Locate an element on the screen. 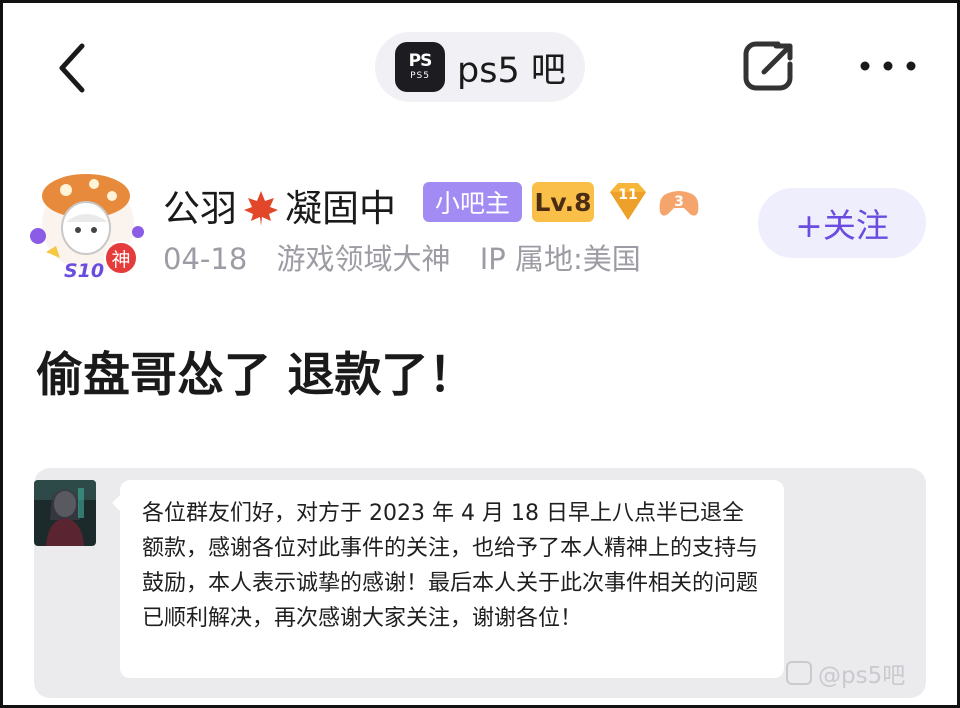  chat-avatar-image is located at coordinates (65, 513).